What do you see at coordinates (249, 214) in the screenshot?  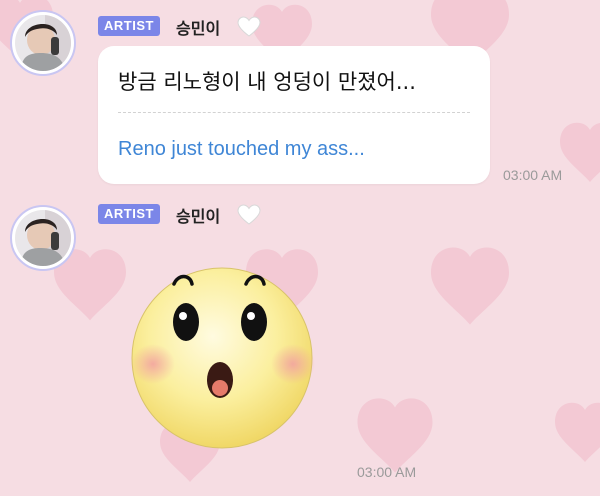 I see `white-heart-icon` at bounding box center [249, 214].